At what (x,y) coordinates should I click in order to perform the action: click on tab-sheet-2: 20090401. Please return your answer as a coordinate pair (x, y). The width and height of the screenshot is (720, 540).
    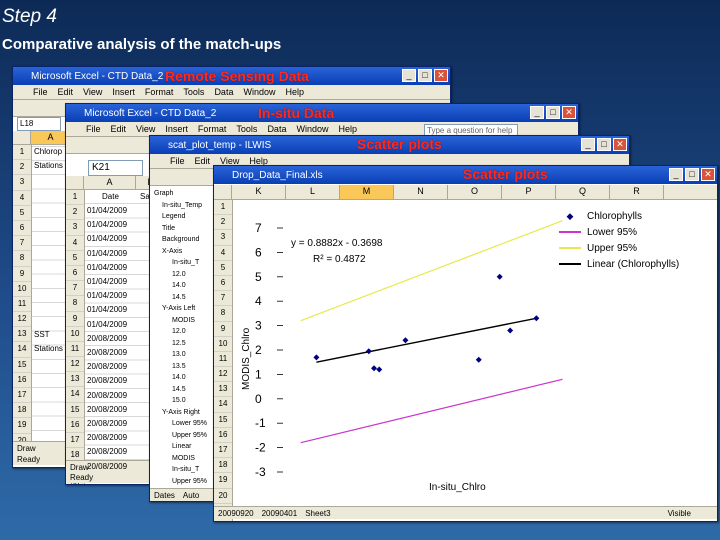
    Looking at the image, I should click on (280, 513).